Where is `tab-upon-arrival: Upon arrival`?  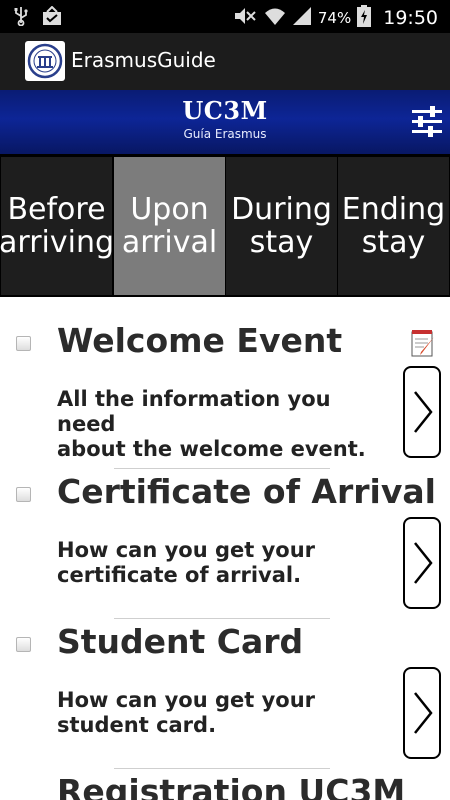
tab-upon-arrival: Upon arrival is located at coordinates (169, 226).